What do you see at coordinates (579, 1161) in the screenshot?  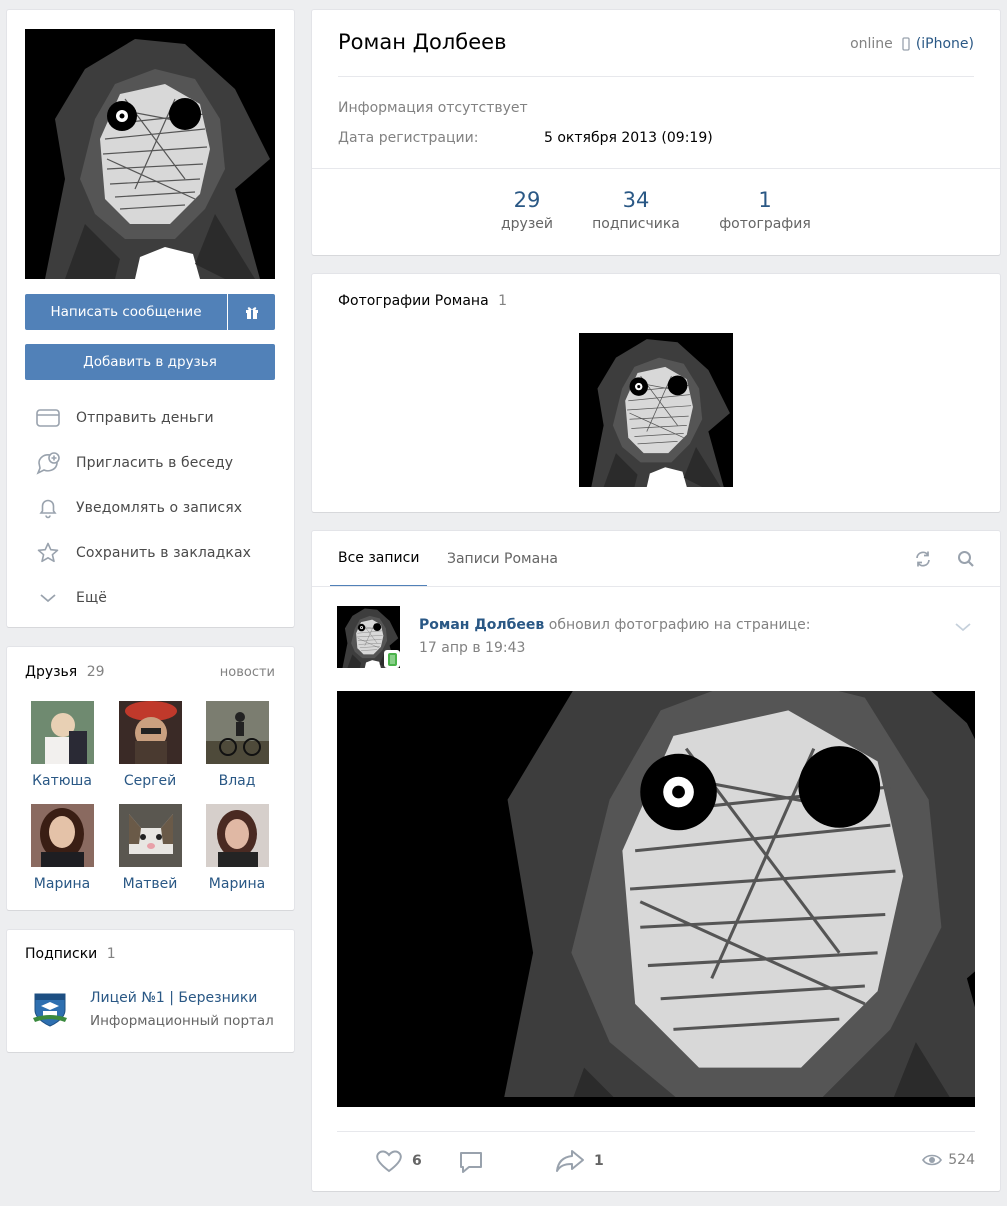 I see `share-button: 1` at bounding box center [579, 1161].